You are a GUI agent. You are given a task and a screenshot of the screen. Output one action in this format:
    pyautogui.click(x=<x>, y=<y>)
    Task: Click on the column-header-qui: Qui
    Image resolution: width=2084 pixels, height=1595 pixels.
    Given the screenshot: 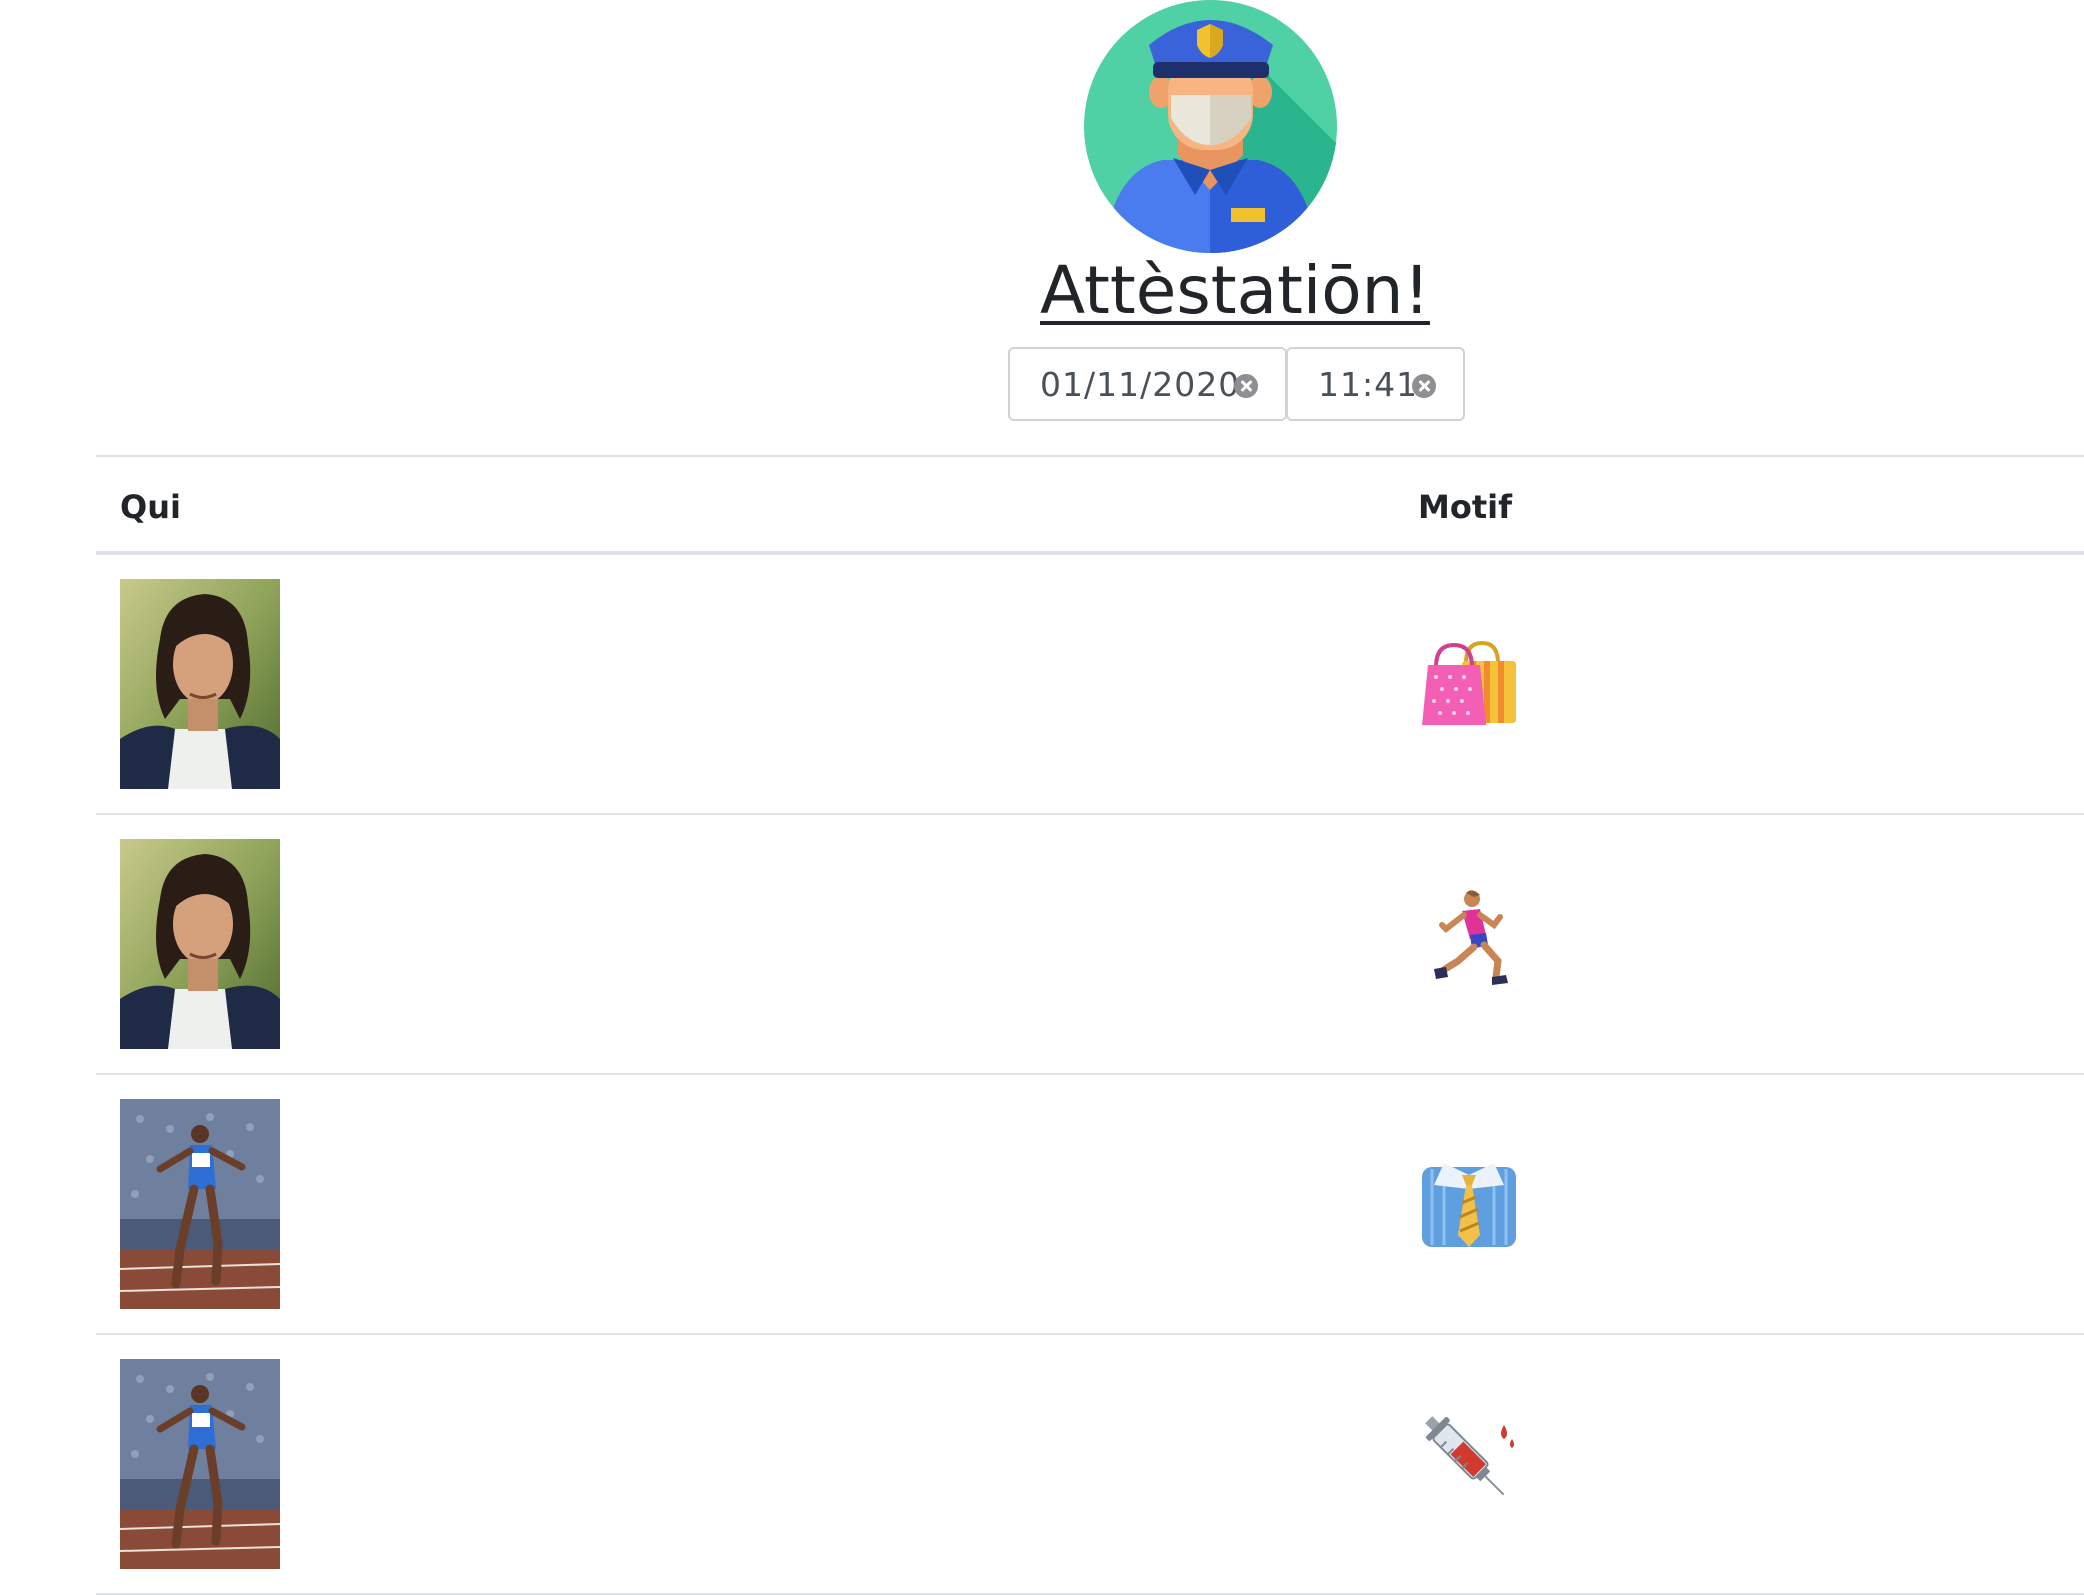 What is the action you would take?
    pyautogui.click(x=150, y=507)
    